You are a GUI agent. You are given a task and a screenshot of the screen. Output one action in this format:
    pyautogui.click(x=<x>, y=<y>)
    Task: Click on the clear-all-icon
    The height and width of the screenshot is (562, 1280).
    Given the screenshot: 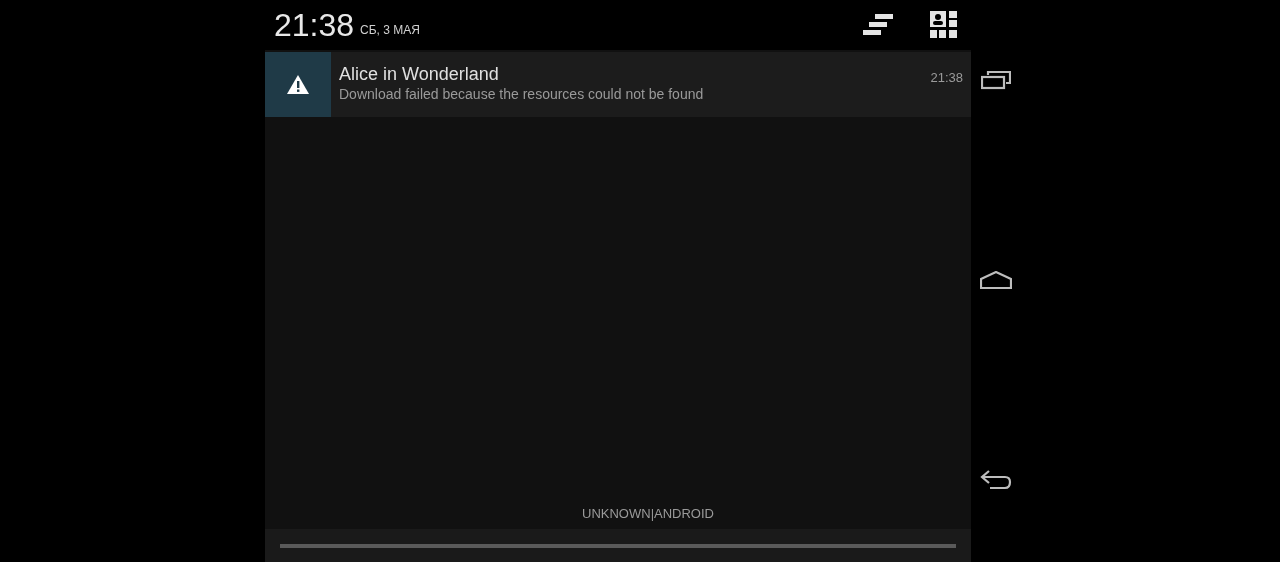 What is the action you would take?
    pyautogui.click(x=879, y=25)
    